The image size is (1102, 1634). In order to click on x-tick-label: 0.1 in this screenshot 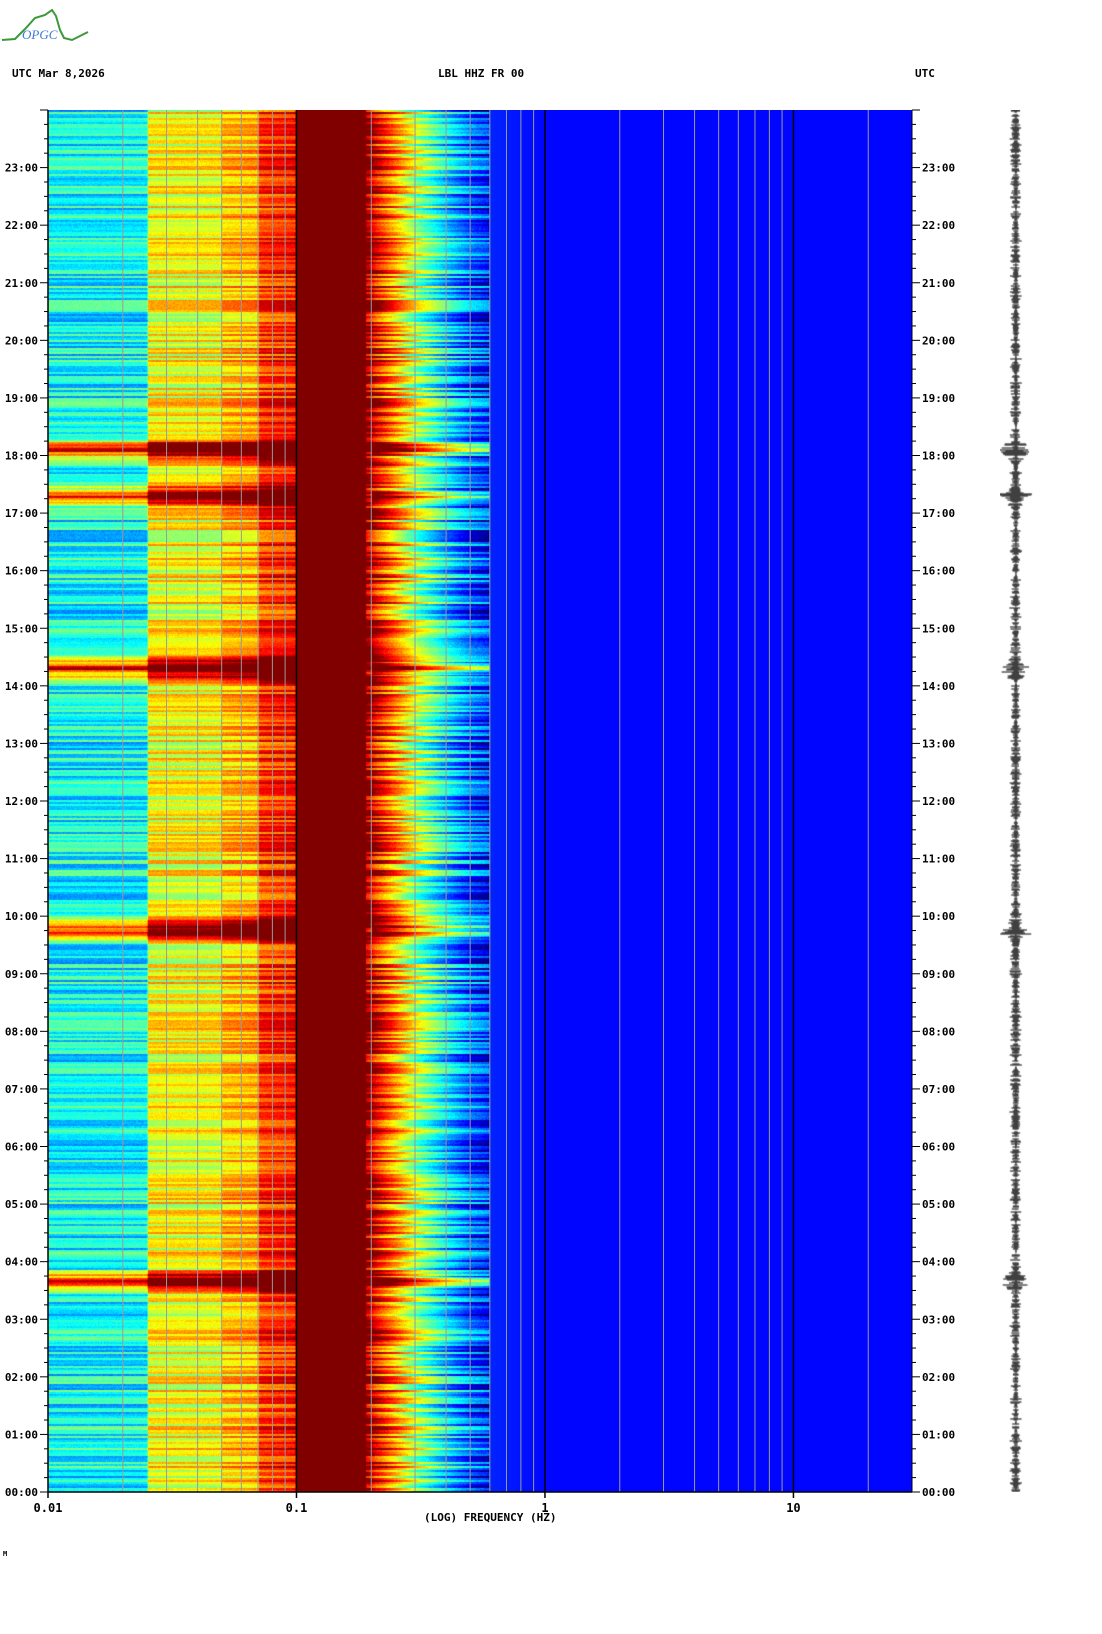, I will do `click(297, 1508)`.